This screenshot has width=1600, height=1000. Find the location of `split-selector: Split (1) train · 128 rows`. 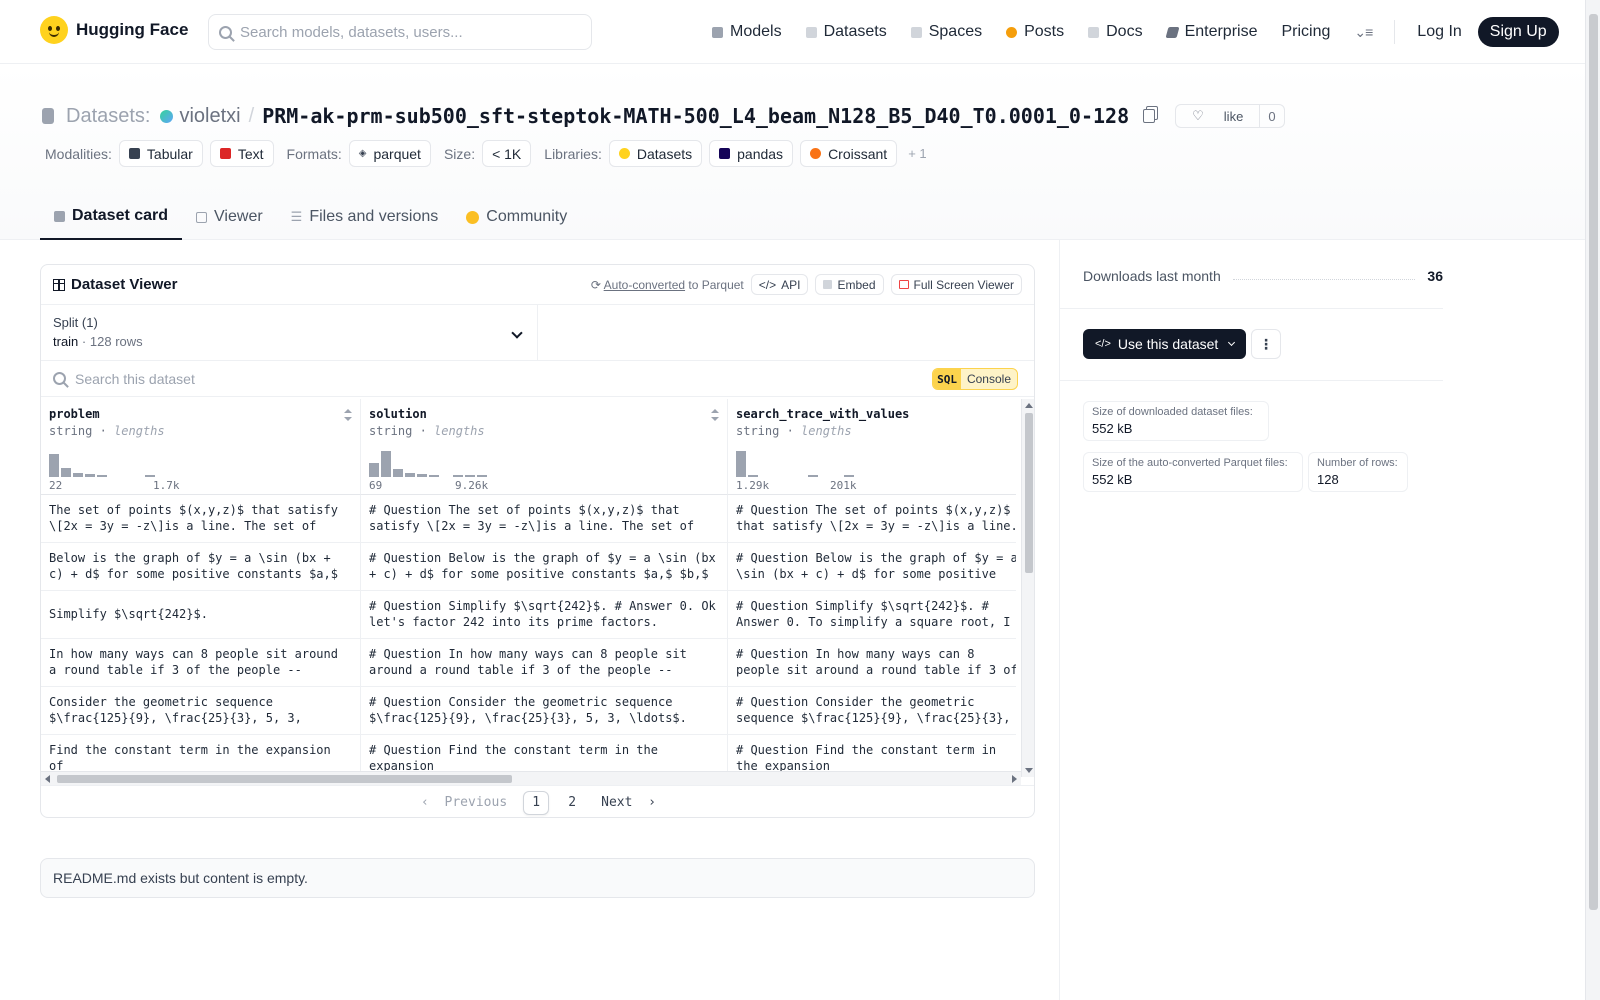

split-selector: Split (1) train · 128 rows is located at coordinates (289, 333).